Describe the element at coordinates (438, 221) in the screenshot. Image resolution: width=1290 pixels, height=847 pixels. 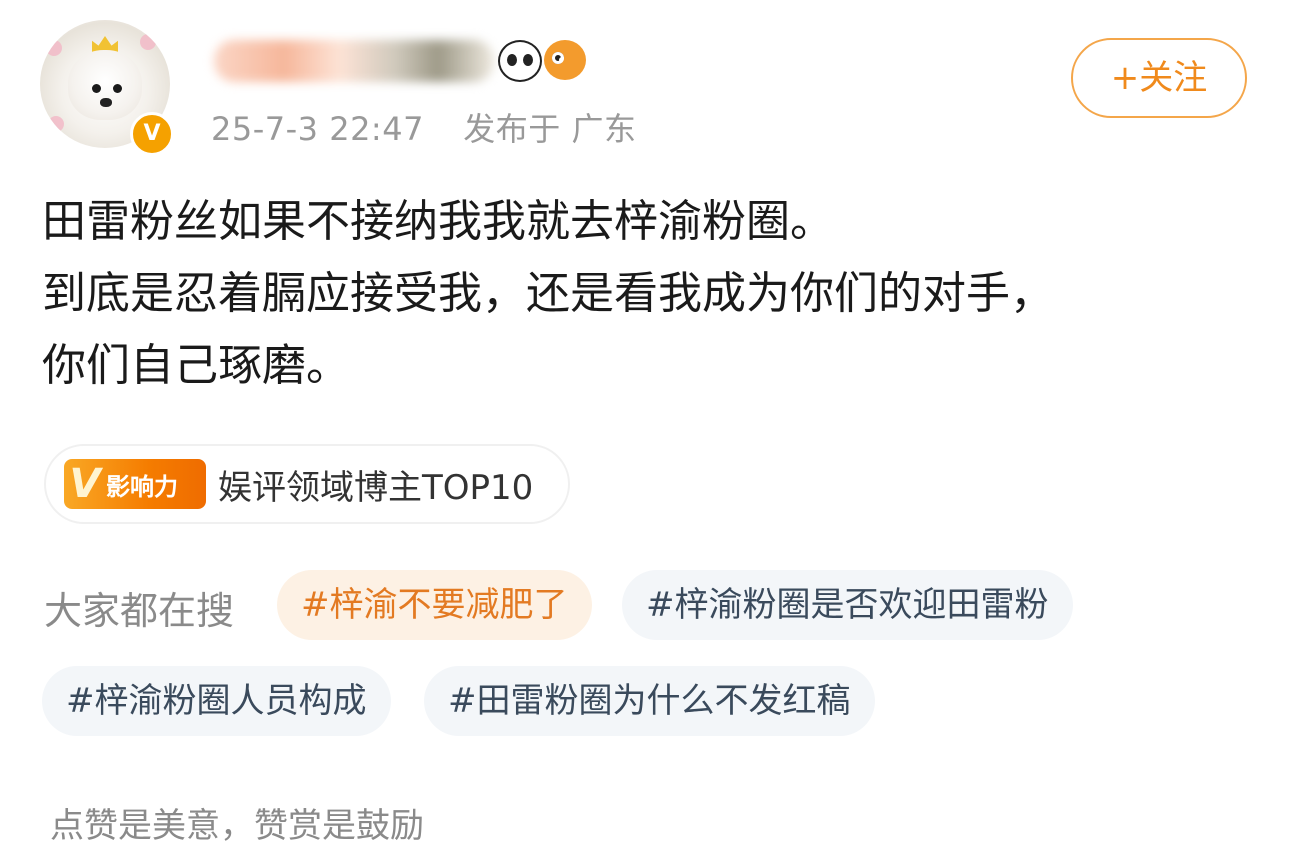
I see `post-line: 田雷粉丝如果不接纳我我就去梓渝粉圈。` at that location.